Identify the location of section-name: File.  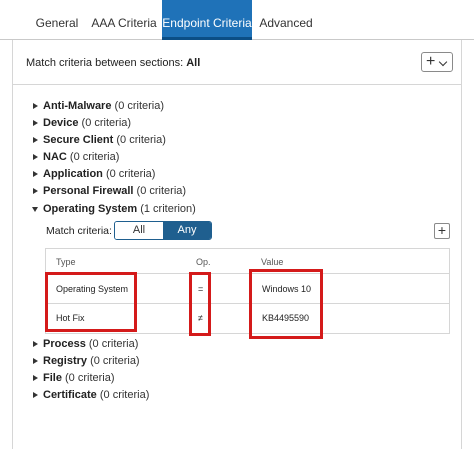
(52, 378).